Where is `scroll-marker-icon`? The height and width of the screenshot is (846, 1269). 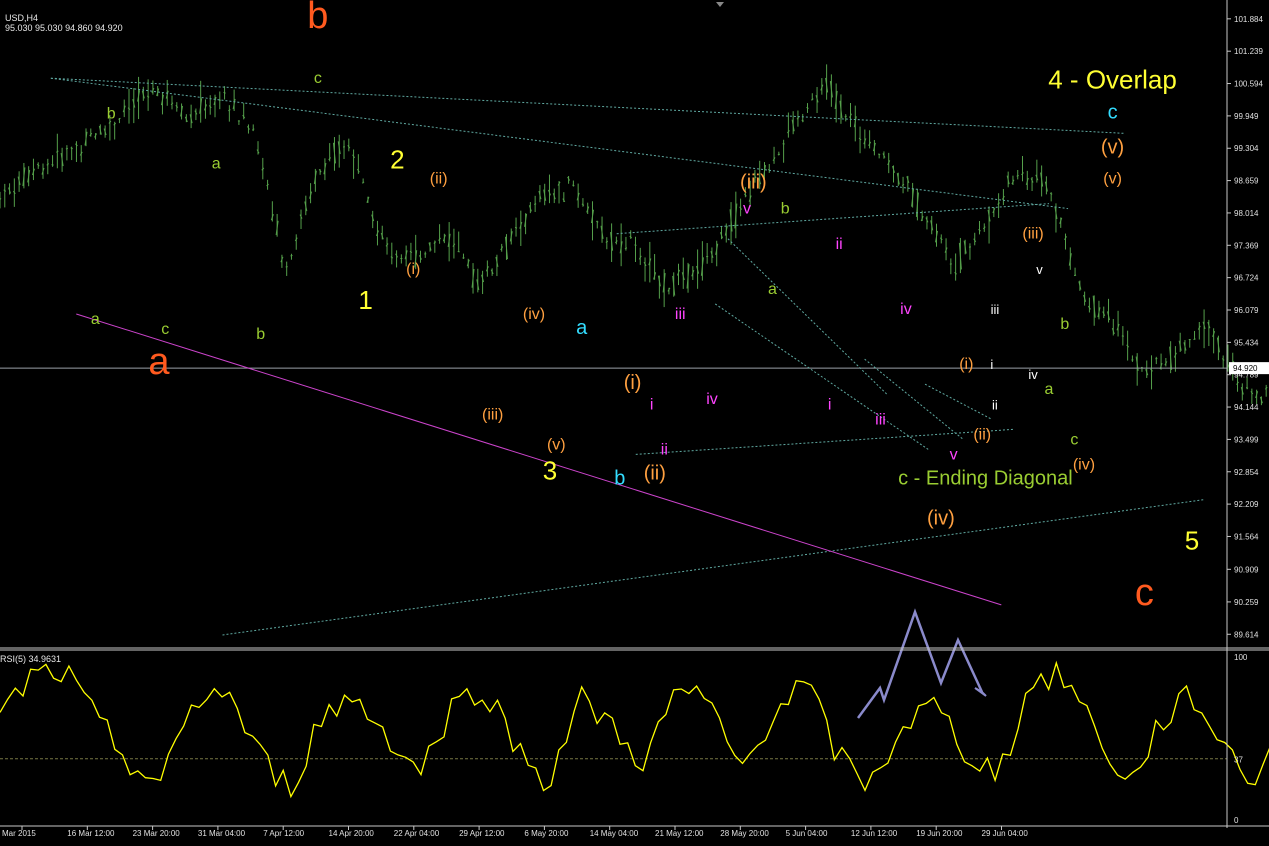 scroll-marker-icon is located at coordinates (720, 4).